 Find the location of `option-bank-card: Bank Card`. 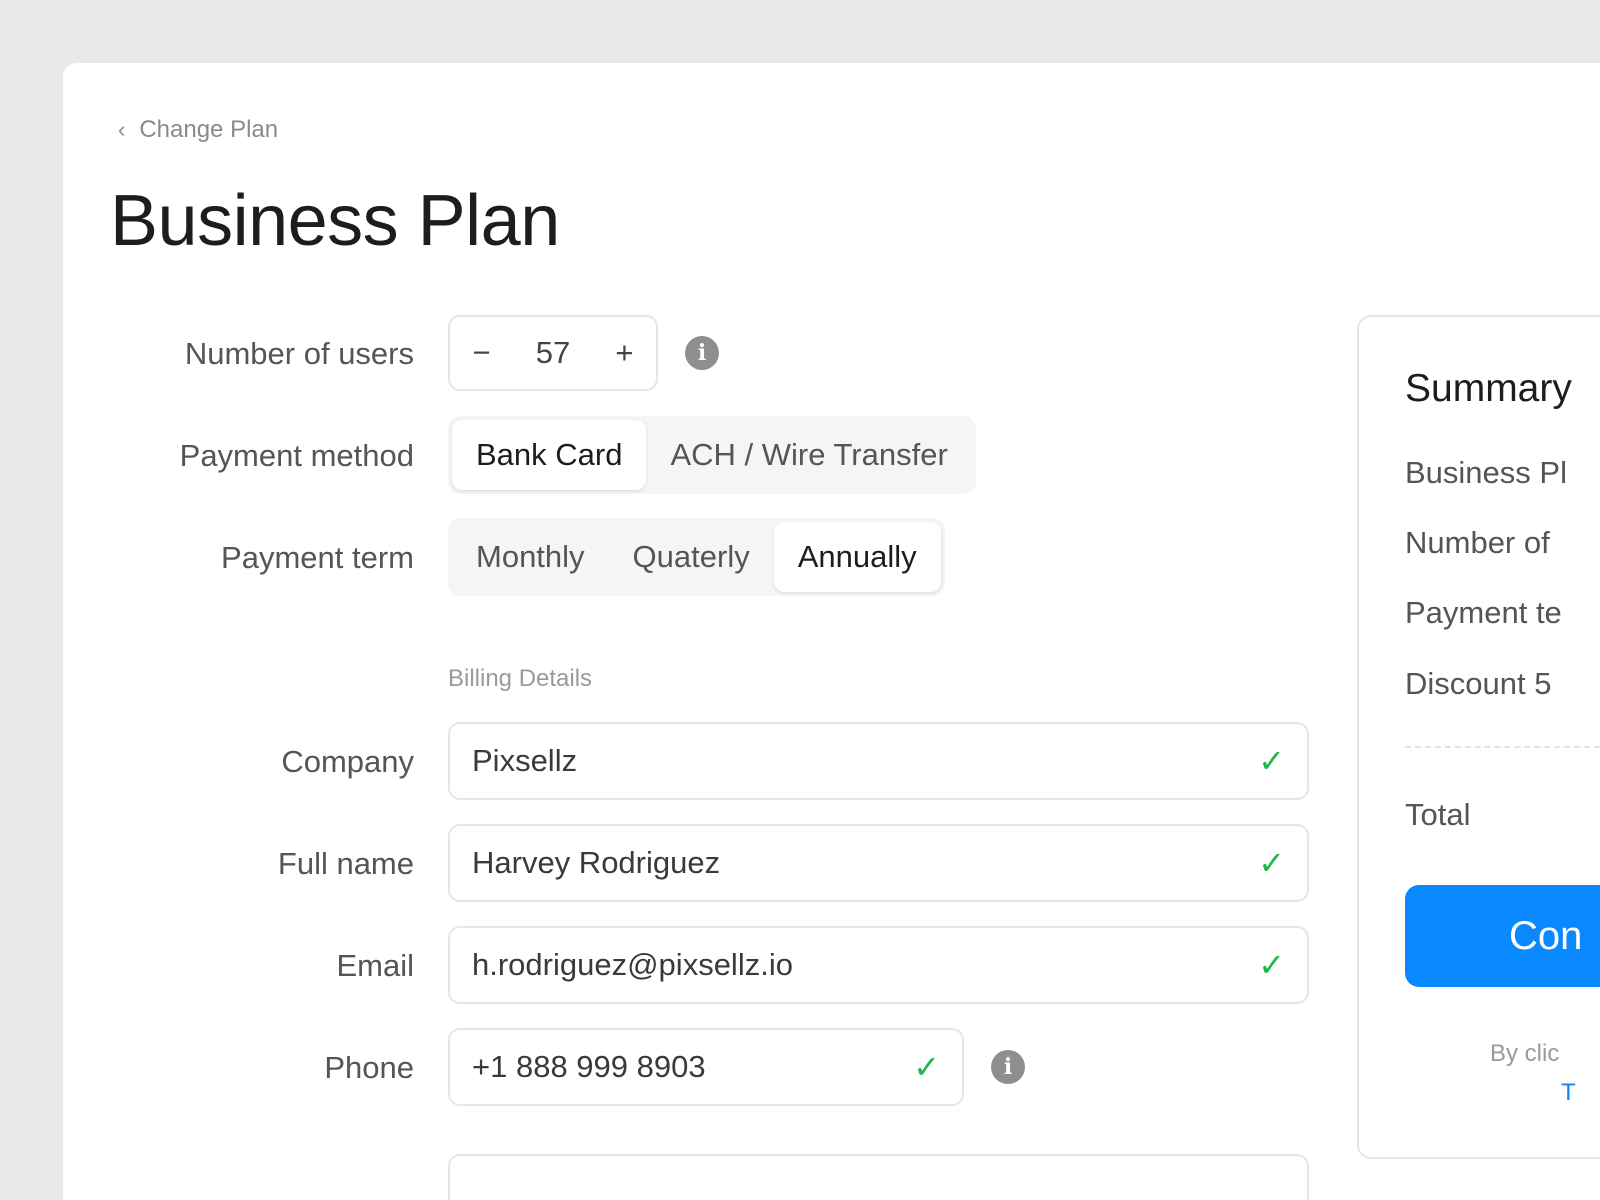

option-bank-card: Bank Card is located at coordinates (549, 455).